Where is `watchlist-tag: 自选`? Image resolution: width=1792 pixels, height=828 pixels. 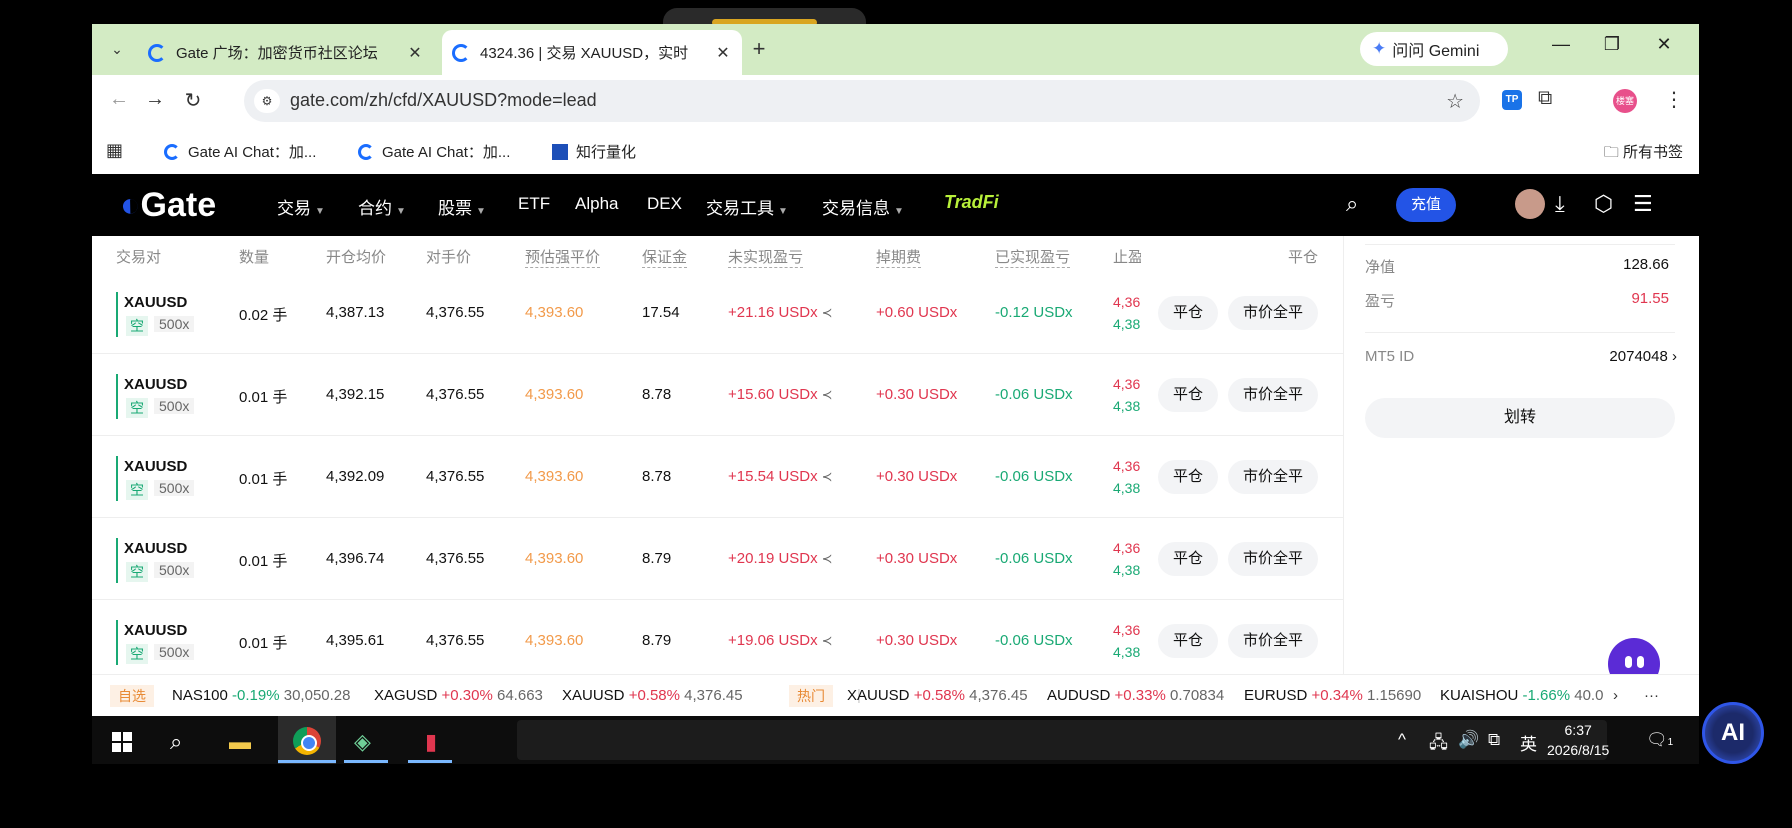 watchlist-tag: 自选 is located at coordinates (132, 696).